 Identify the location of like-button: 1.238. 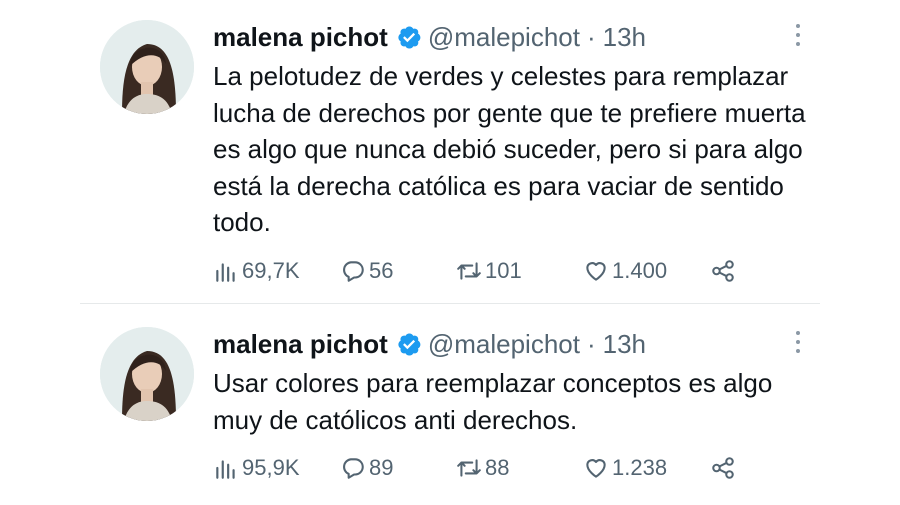
(625, 468).